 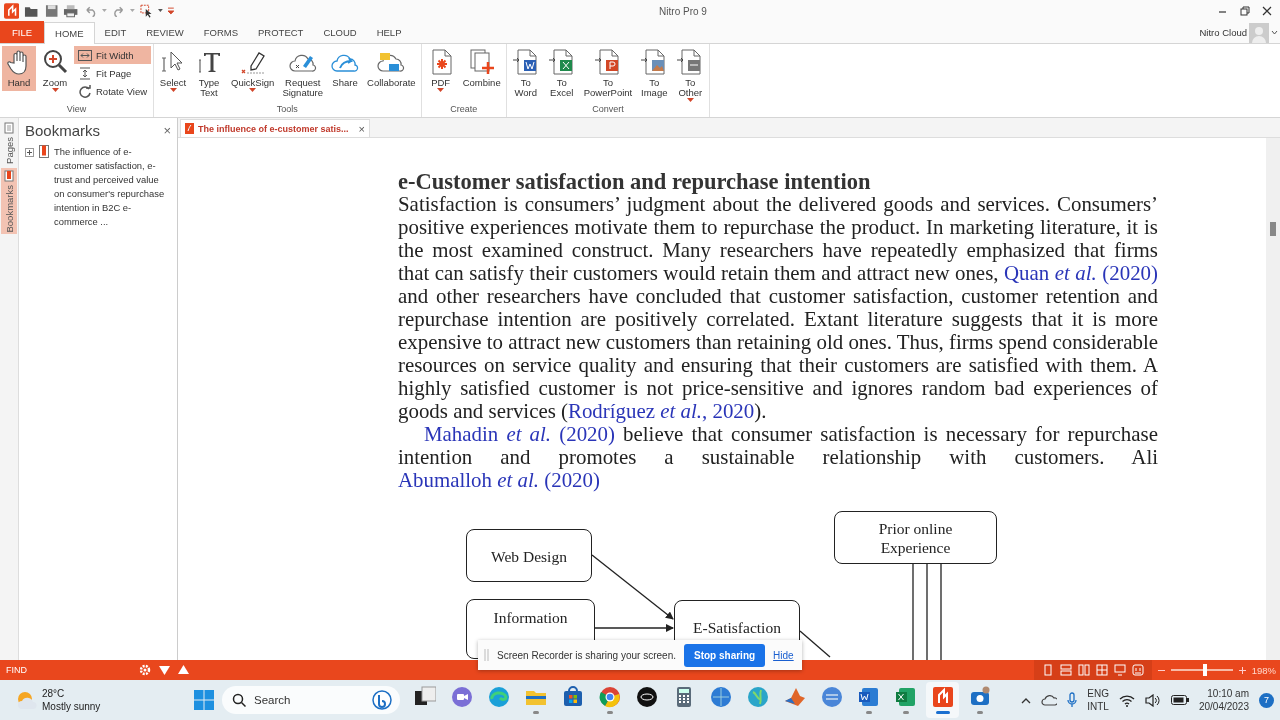 What do you see at coordinates (783, 655) in the screenshot?
I see `hide-link: Hide` at bounding box center [783, 655].